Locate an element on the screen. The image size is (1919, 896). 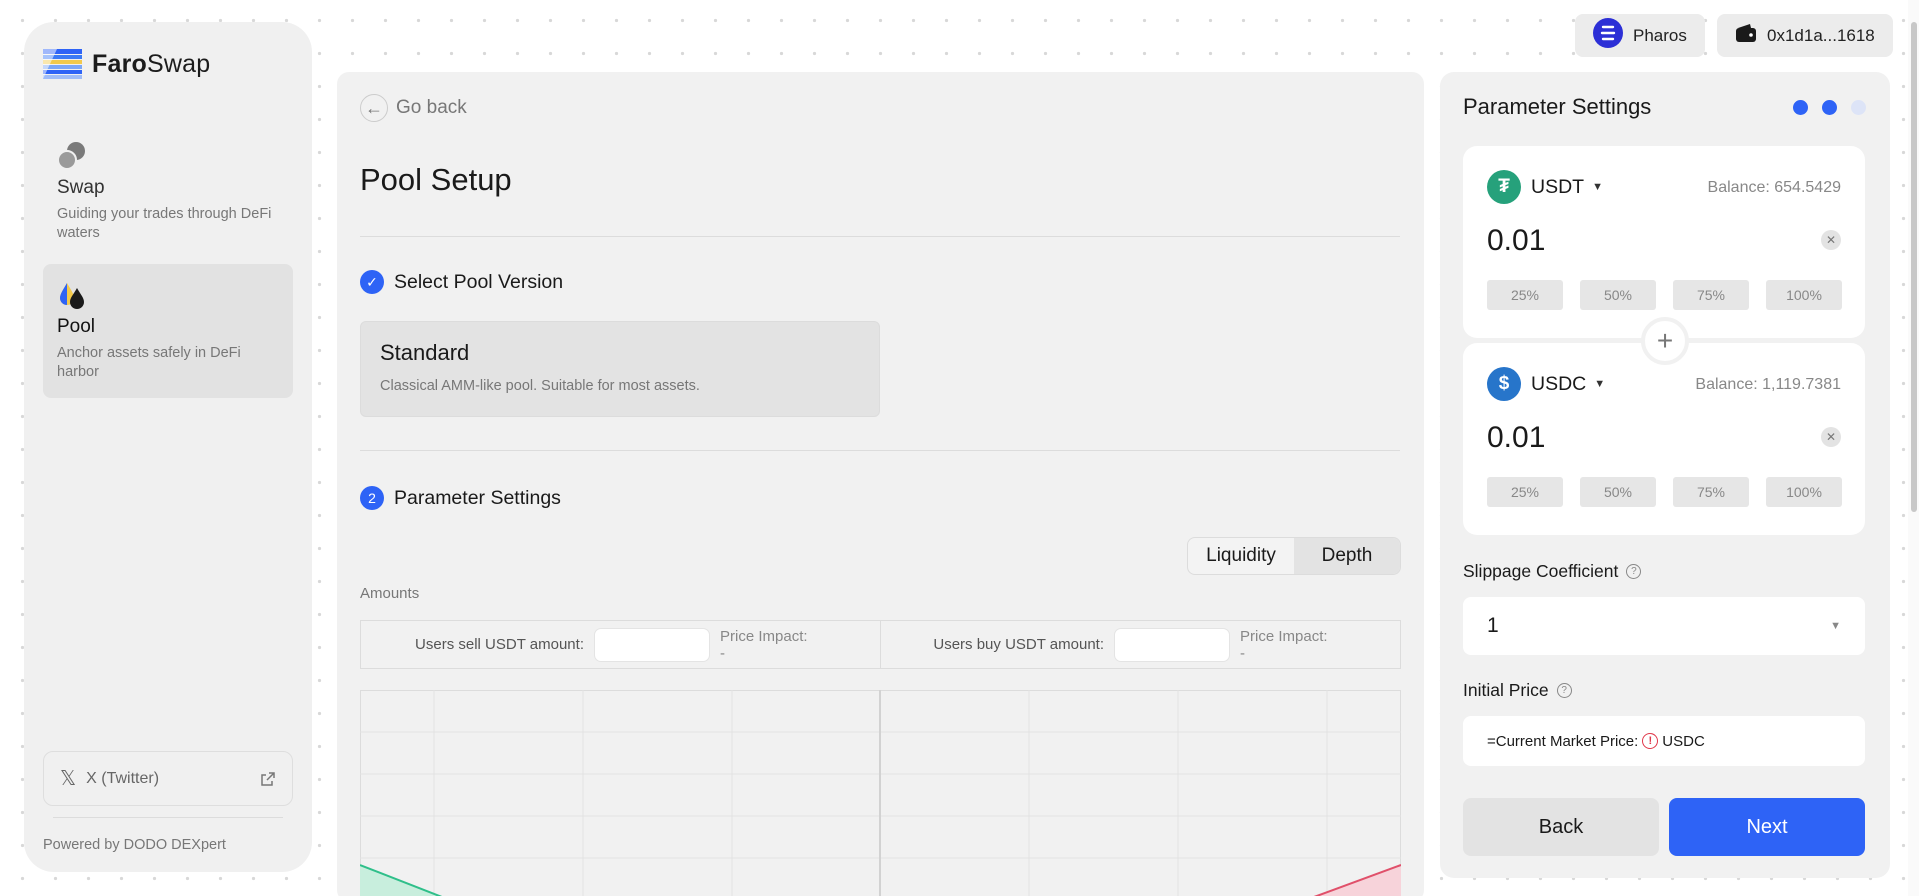
initial-price-label: Initial Price ? is located at coordinates (1517, 690).